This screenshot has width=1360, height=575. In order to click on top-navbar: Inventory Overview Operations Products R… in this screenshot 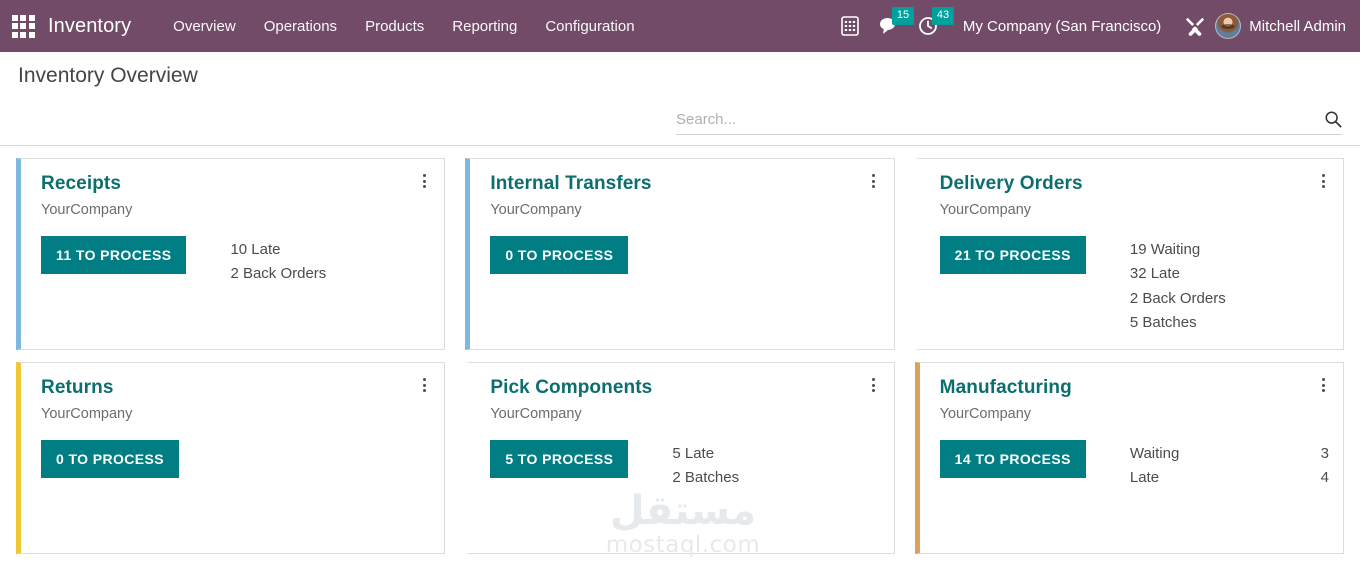, I will do `click(680, 26)`.